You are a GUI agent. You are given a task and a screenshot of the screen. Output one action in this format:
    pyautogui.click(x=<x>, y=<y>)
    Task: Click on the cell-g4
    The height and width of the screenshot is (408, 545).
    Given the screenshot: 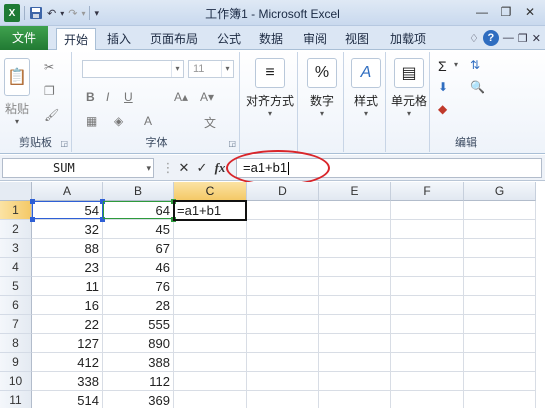 What is the action you would take?
    pyautogui.click(x=500, y=267)
    